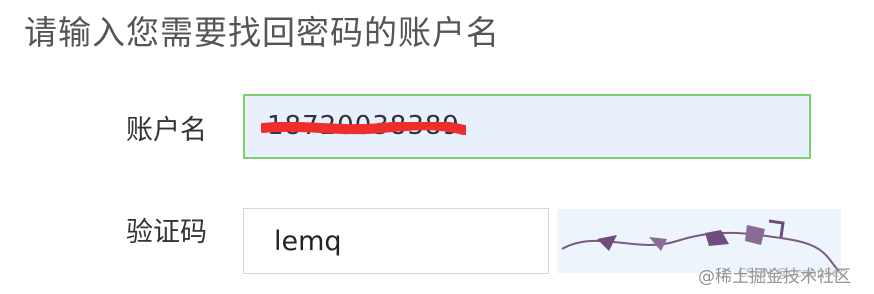 Image resolution: width=874 pixels, height=294 pixels. Describe the element at coordinates (308, 241) in the screenshot. I see `captcha-value: lemq` at that location.